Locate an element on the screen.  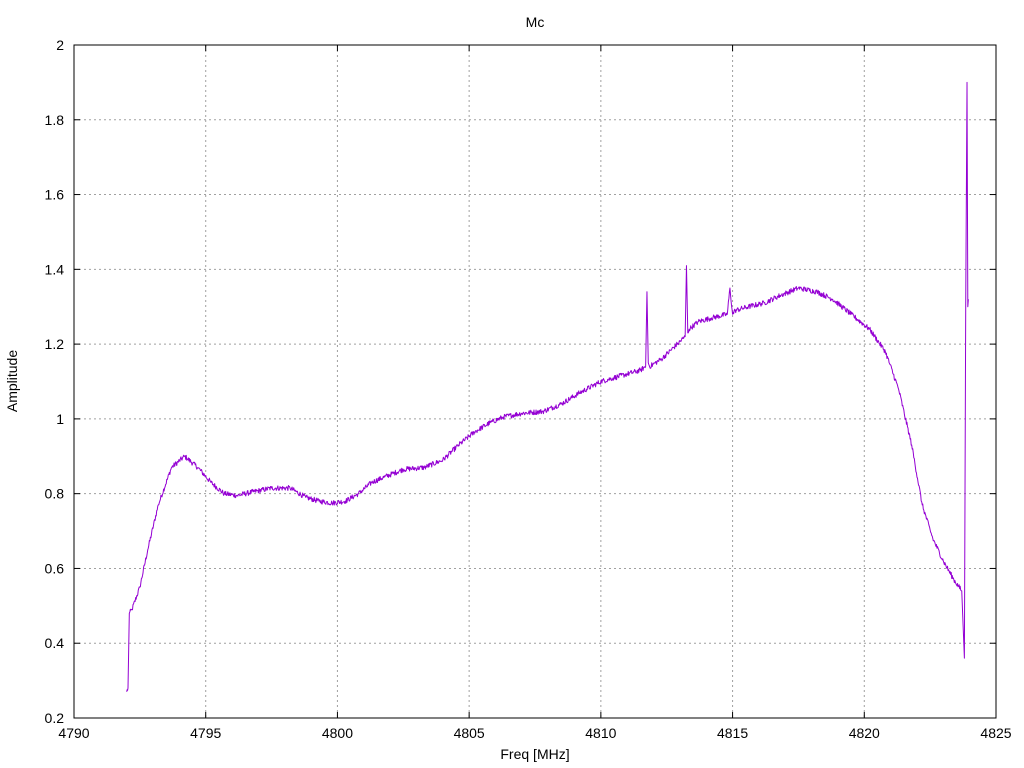
y-tick-label: 2 is located at coordinates (60, 45).